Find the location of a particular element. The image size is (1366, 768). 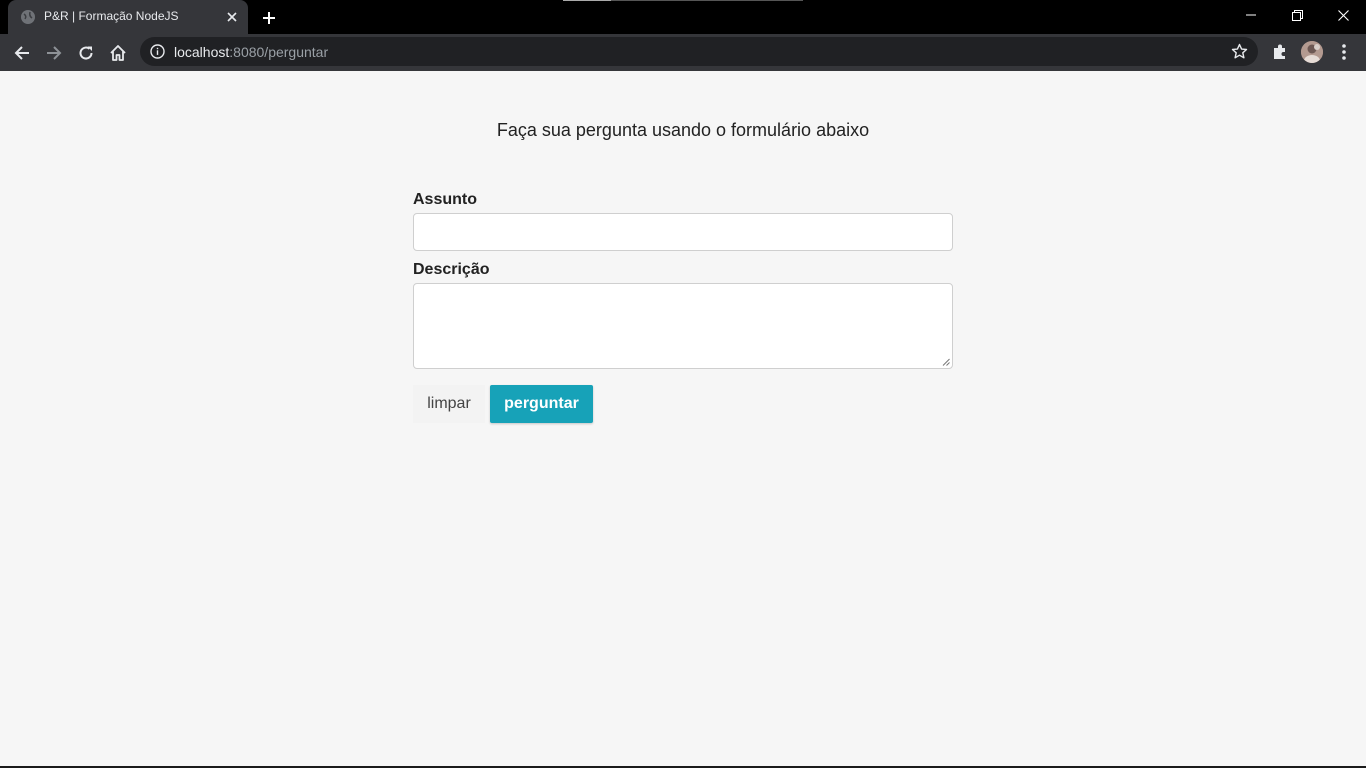

browser-tab: P&R | Formação NodeJS is located at coordinates (128, 17).